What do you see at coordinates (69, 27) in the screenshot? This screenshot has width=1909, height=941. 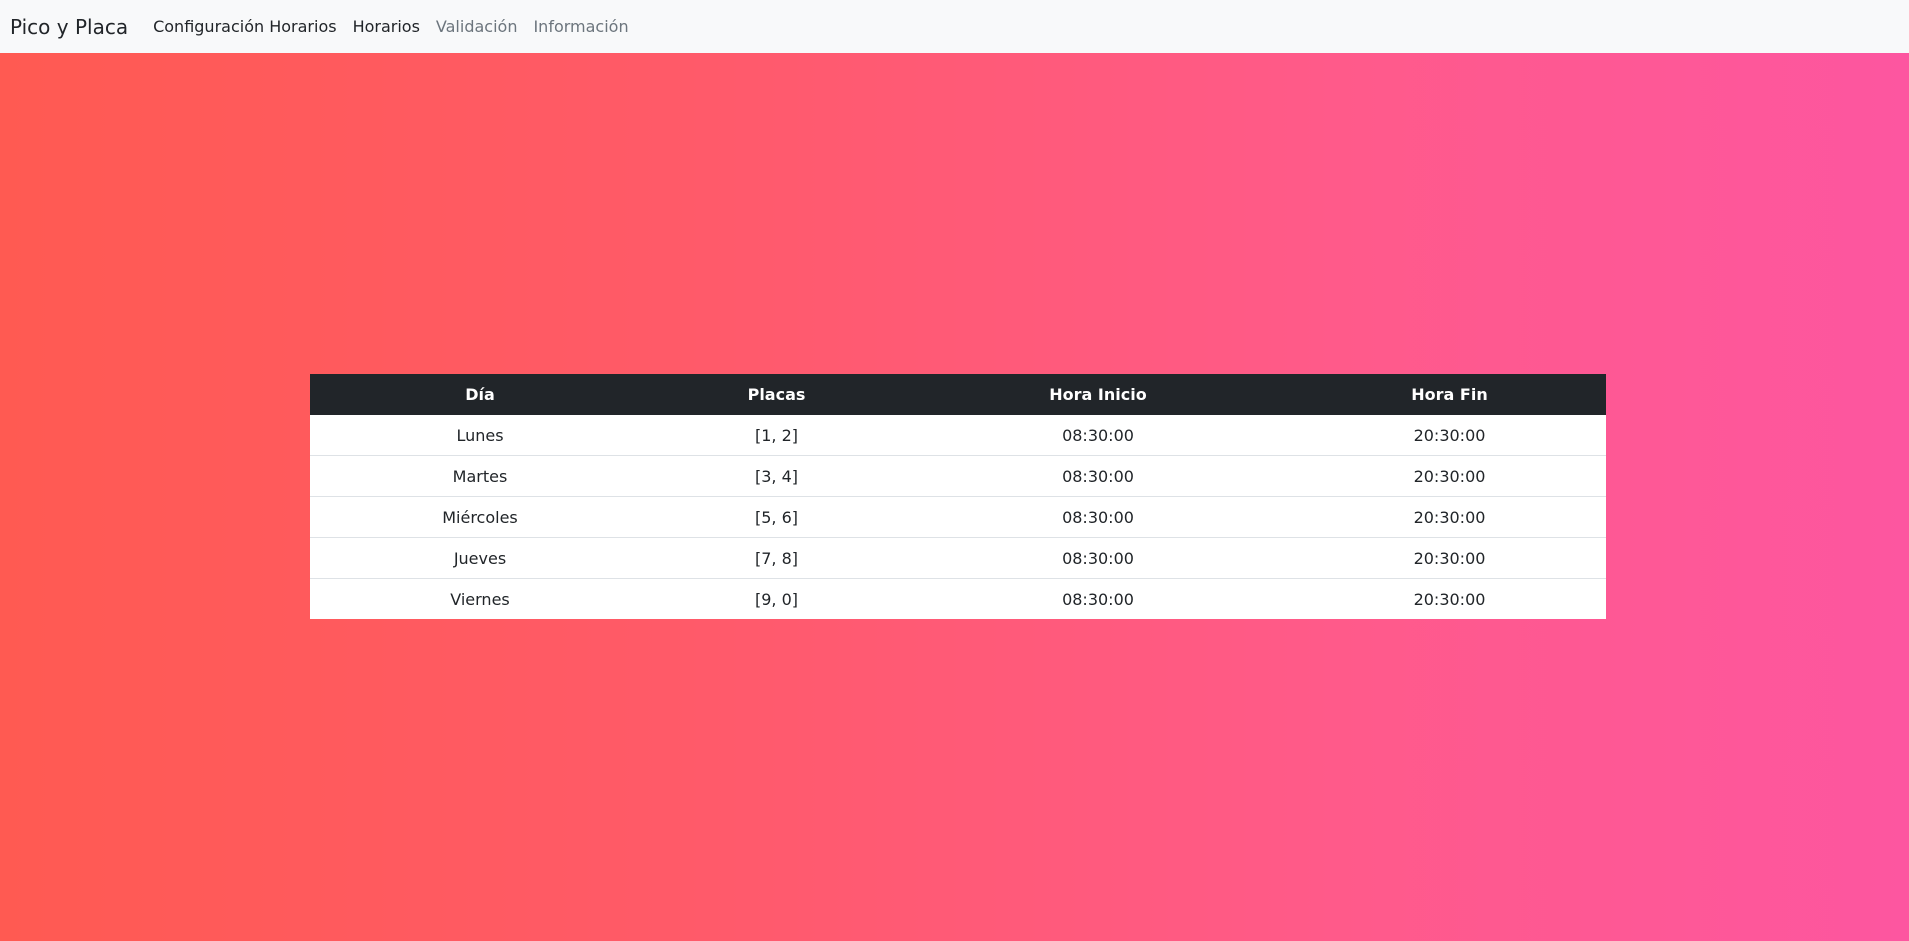 I see `brand-link: Pico y Placa` at bounding box center [69, 27].